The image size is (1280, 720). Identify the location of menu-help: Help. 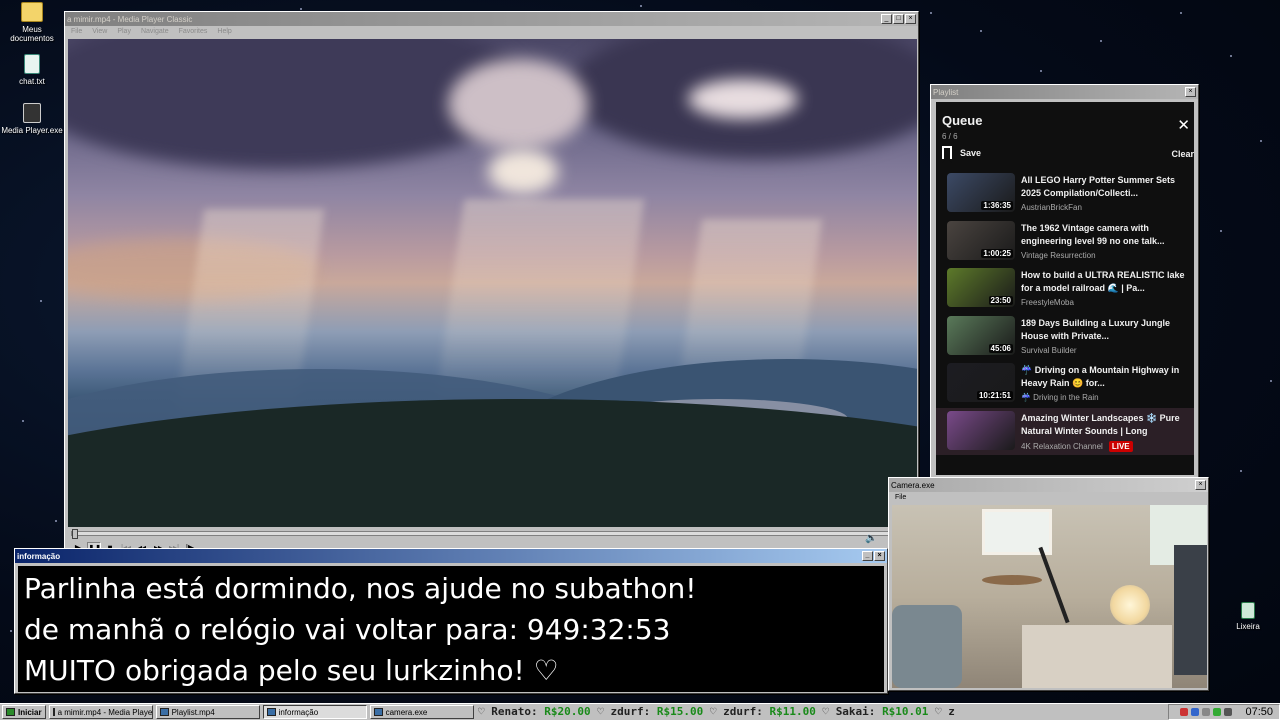
(224, 32).